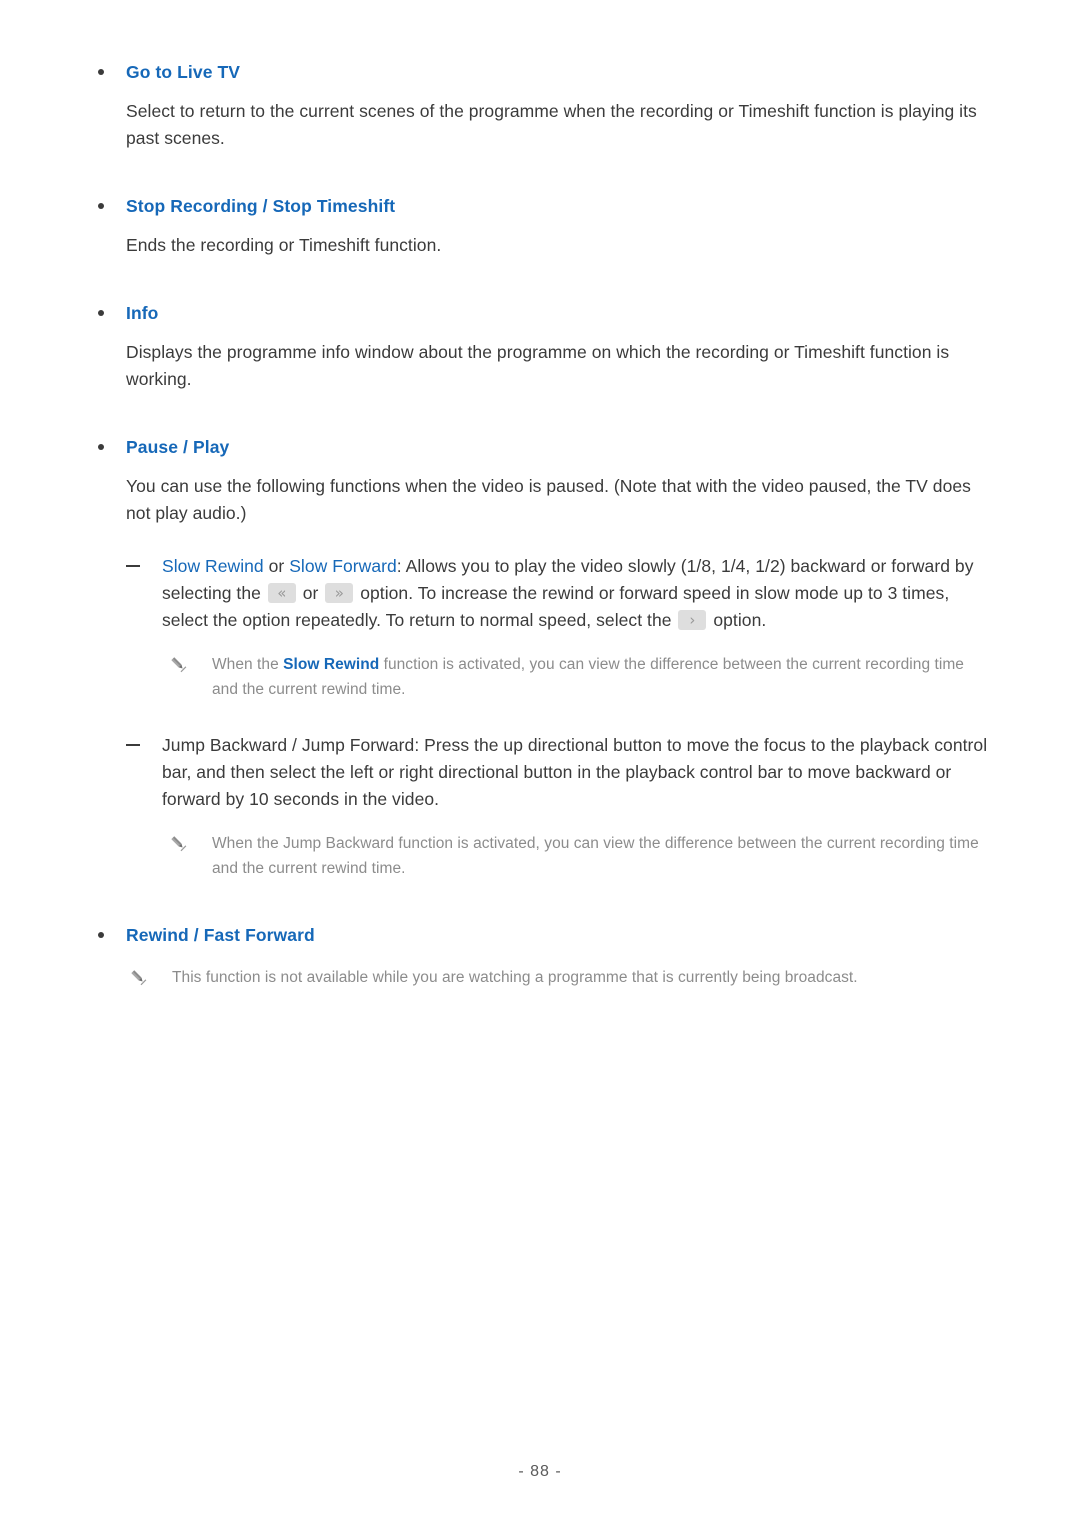 The height and width of the screenshot is (1527, 1080). I want to click on term-slow-rewind: Slow Rewind, so click(213, 566).